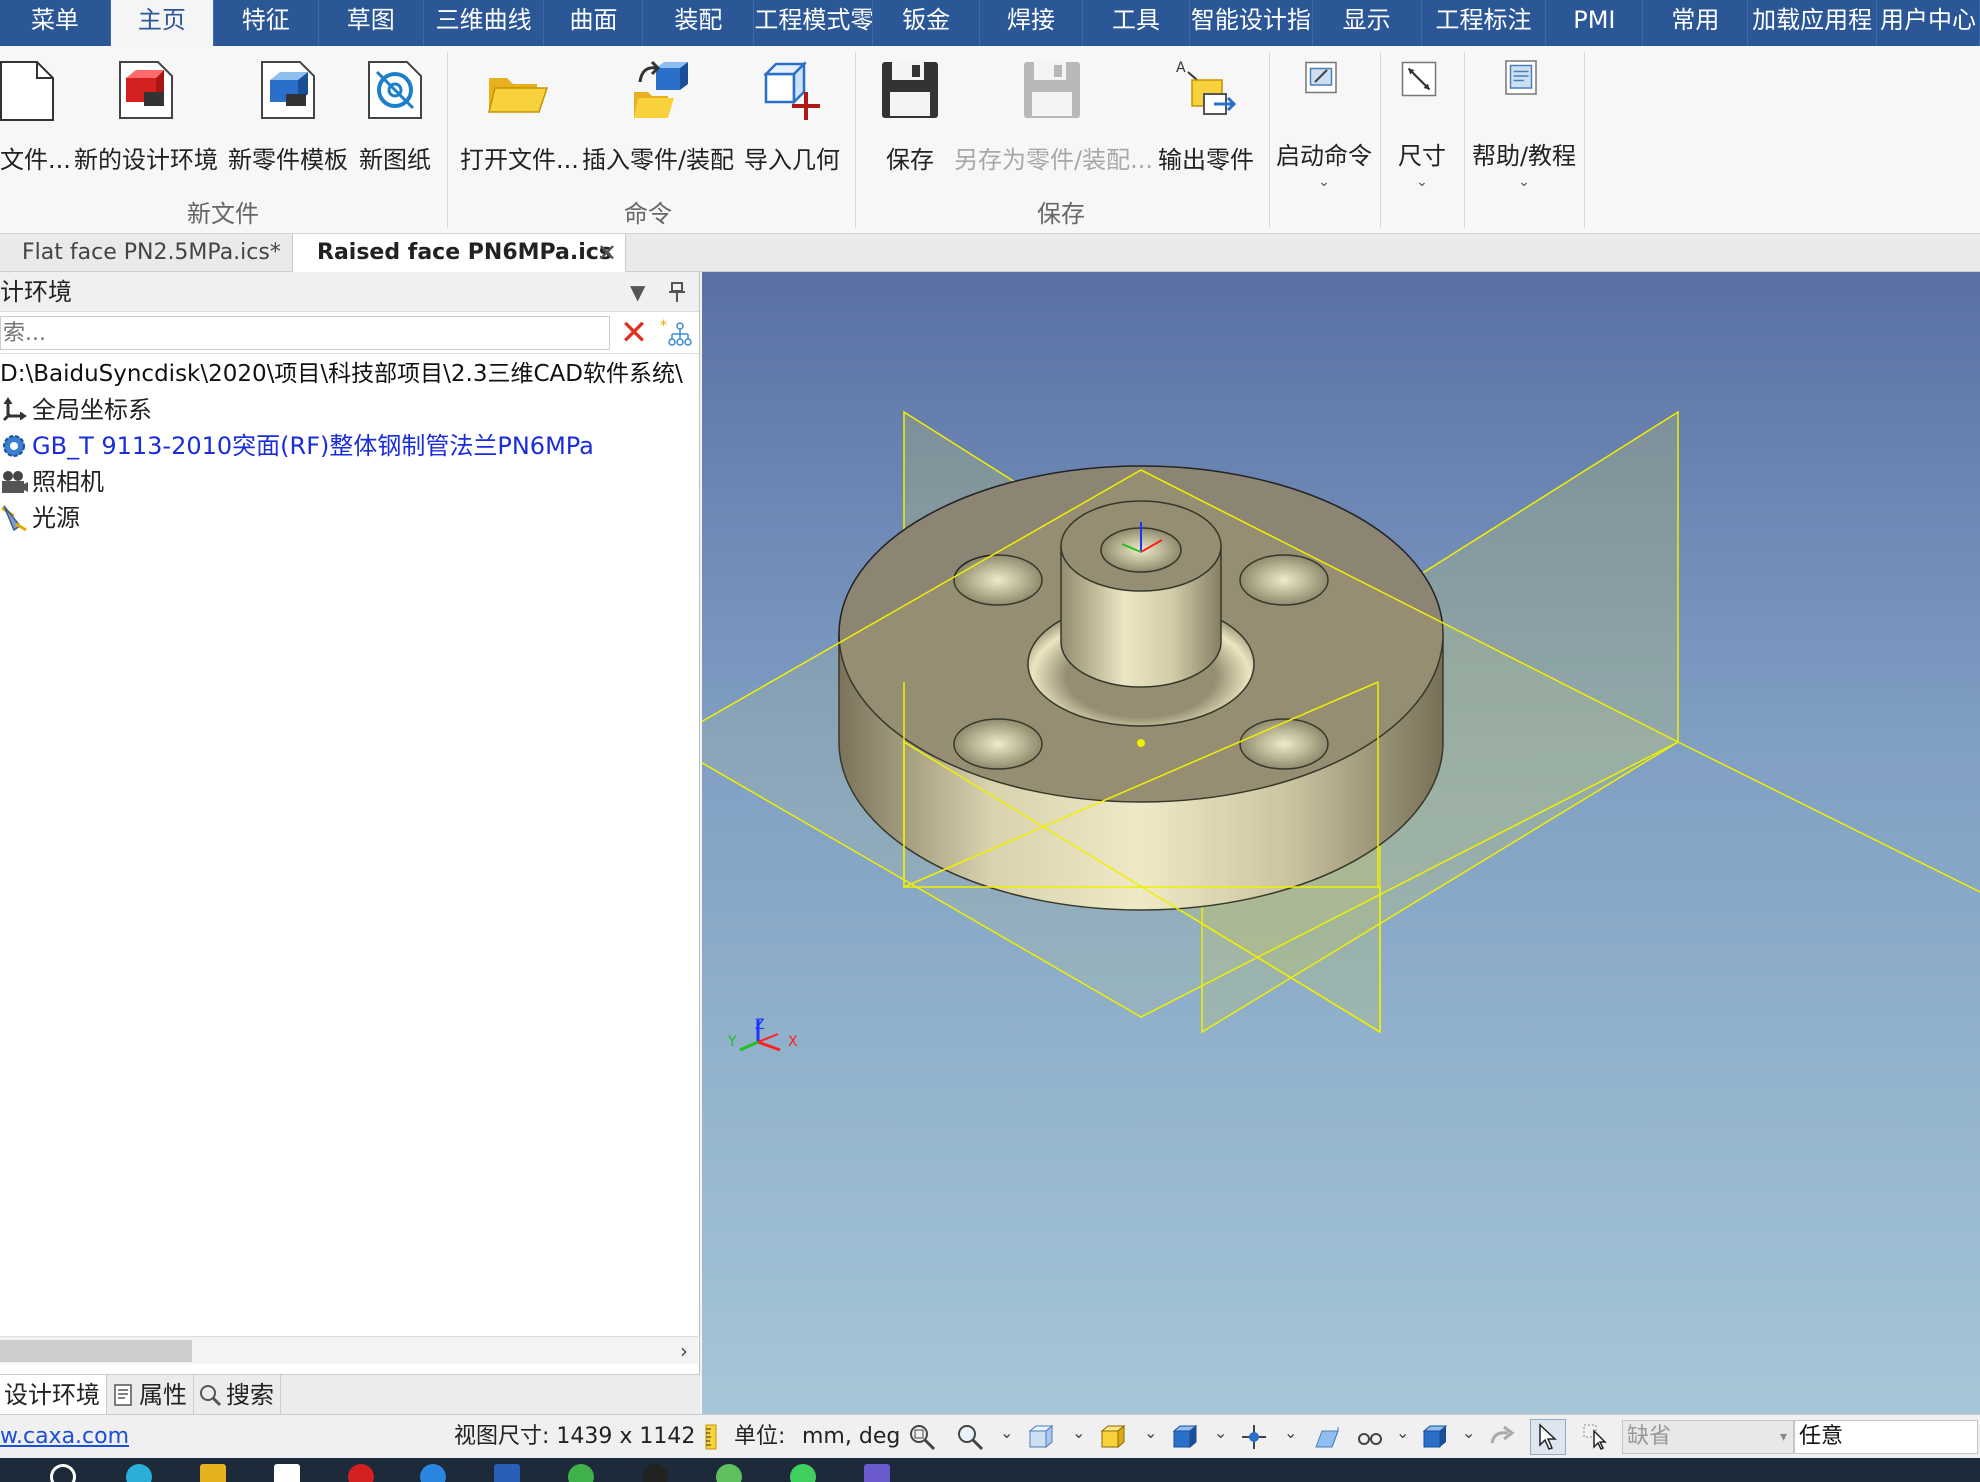  What do you see at coordinates (637, 292) in the screenshot?
I see `panel-menu-chevron-icon: ▼` at bounding box center [637, 292].